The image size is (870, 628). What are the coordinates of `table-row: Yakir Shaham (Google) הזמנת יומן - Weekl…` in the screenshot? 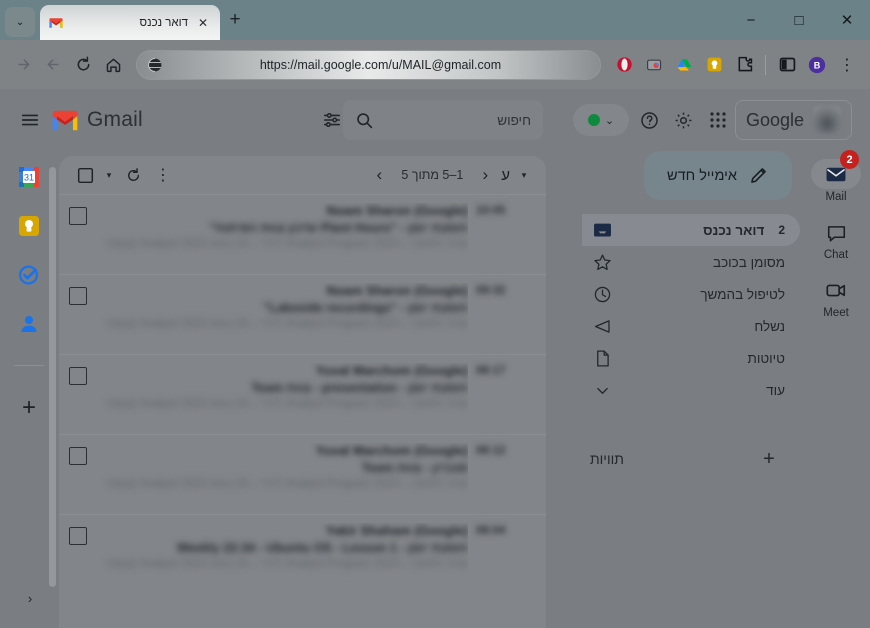 It's located at (302, 554).